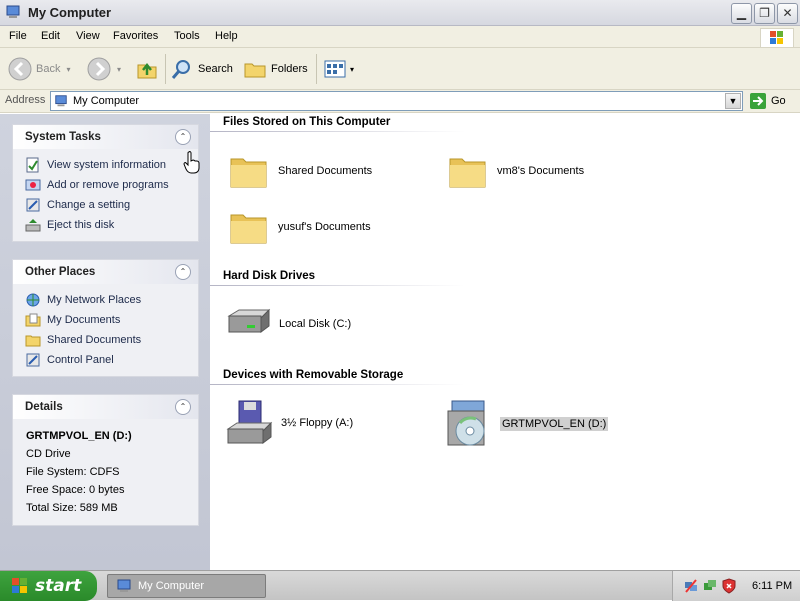  Describe the element at coordinates (269, 276) in the screenshot. I see `group-hard-disks: Hard Disk Drives` at that location.